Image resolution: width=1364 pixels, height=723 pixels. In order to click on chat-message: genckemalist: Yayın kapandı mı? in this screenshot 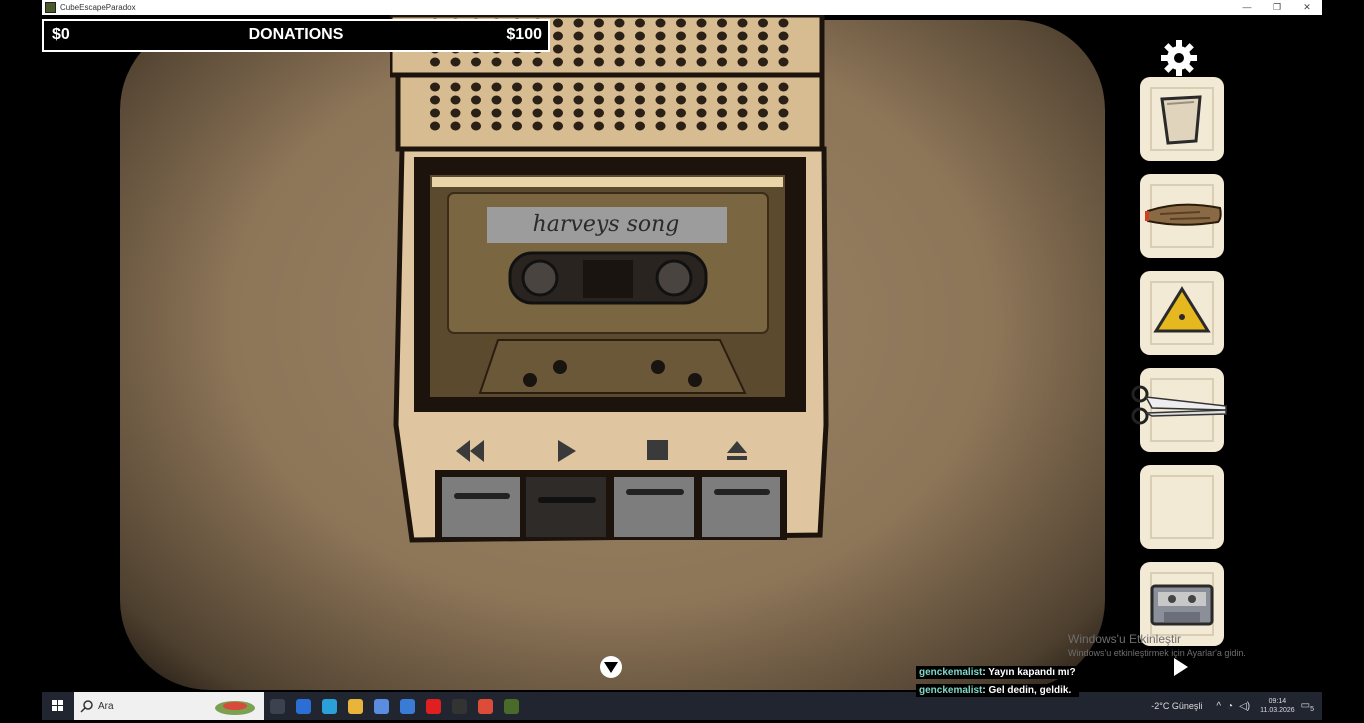, I will do `click(997, 672)`.